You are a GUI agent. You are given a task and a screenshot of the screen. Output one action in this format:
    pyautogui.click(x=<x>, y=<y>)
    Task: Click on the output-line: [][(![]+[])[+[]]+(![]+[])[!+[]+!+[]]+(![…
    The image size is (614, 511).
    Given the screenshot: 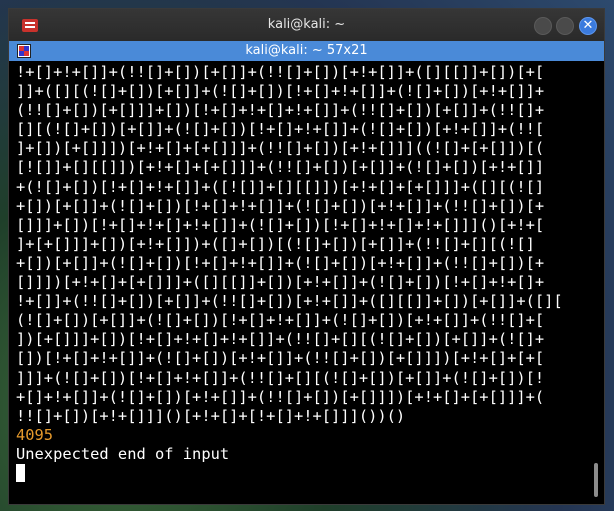 What is the action you would take?
    pyautogui.click(x=280, y=129)
    